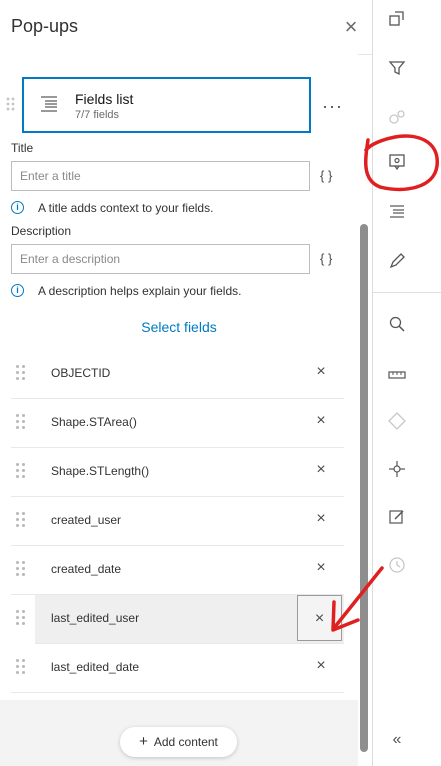 The height and width of the screenshot is (766, 441). Describe the element at coordinates (177, 374) in the screenshot. I see `field-row: OBJECTID ×` at that location.